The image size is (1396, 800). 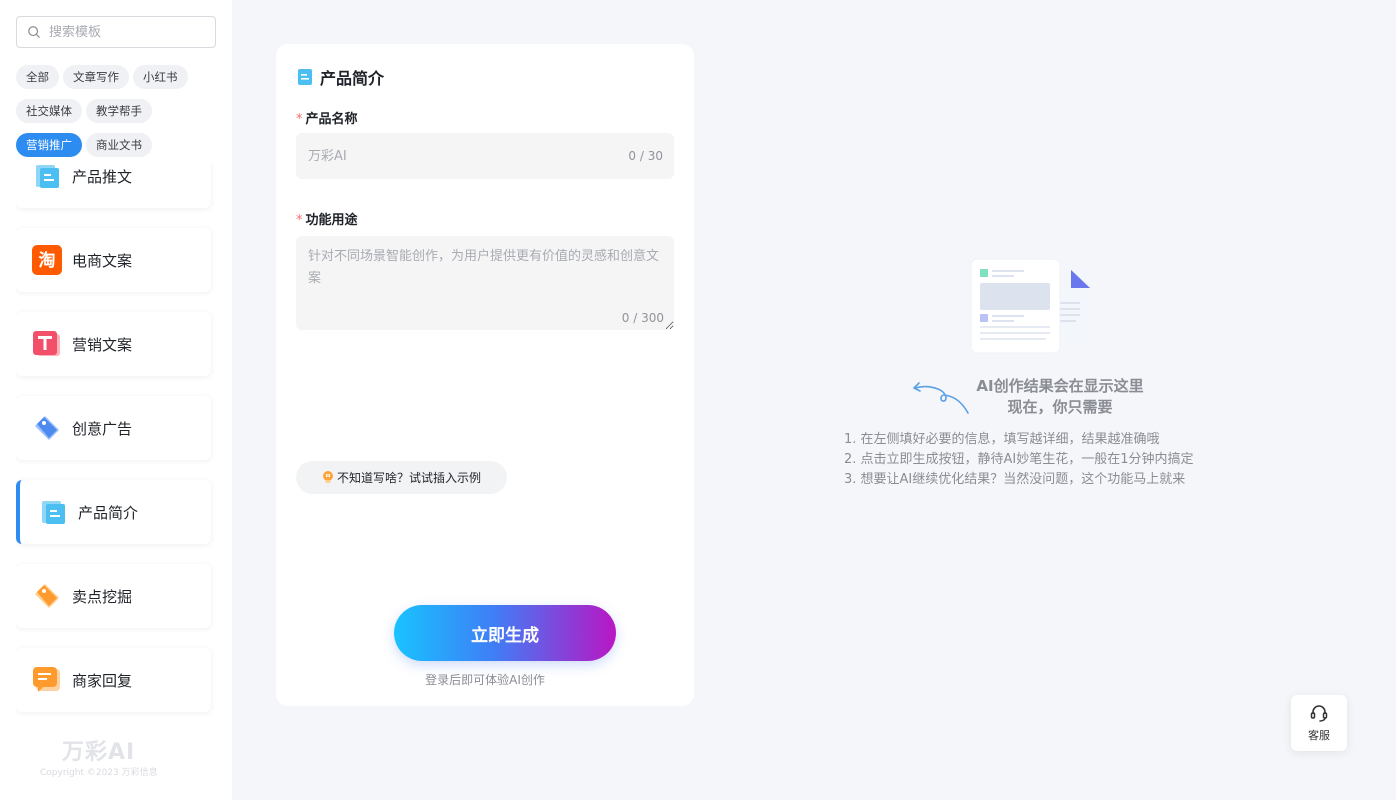 I want to click on product-name-label-text: 产品名称, so click(x=331, y=119).